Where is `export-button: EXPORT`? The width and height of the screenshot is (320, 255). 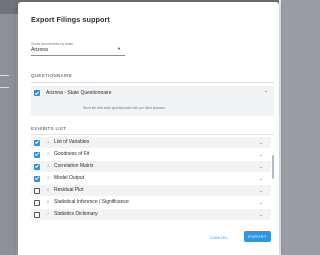
export-button: EXPORT is located at coordinates (257, 236).